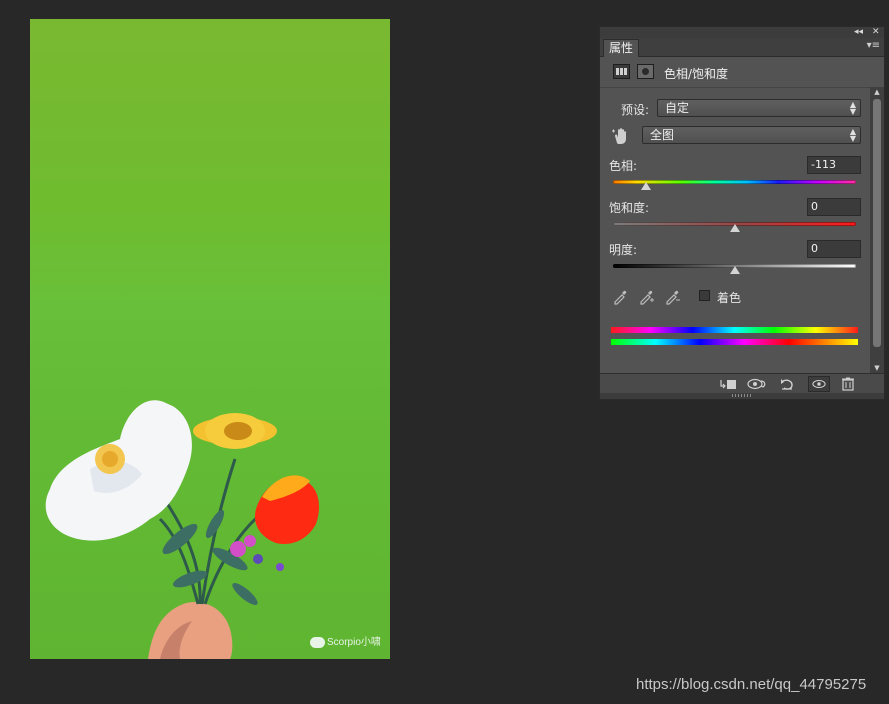  I want to click on panel-resize-bar, so click(742, 396).